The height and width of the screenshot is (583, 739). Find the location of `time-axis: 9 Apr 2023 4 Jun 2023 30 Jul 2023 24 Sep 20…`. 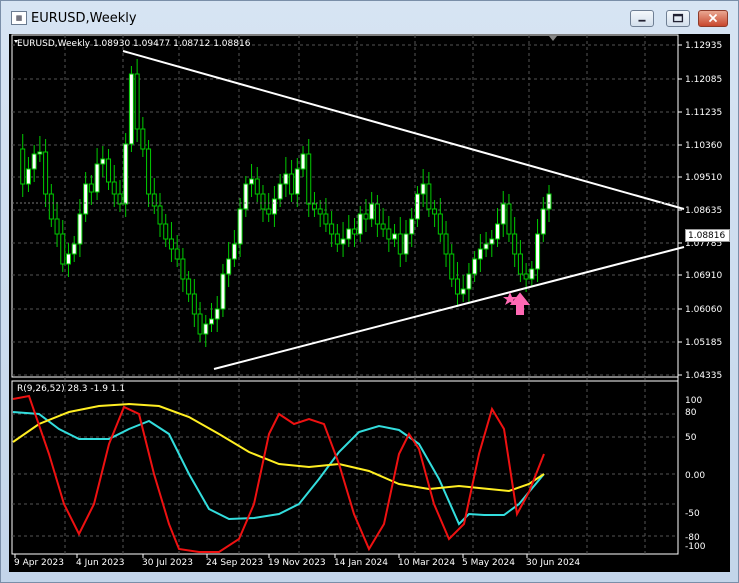

time-axis: 9 Apr 2023 4 Jun 2023 30 Jul 2023 24 Sep 20… is located at coordinates (297, 561).